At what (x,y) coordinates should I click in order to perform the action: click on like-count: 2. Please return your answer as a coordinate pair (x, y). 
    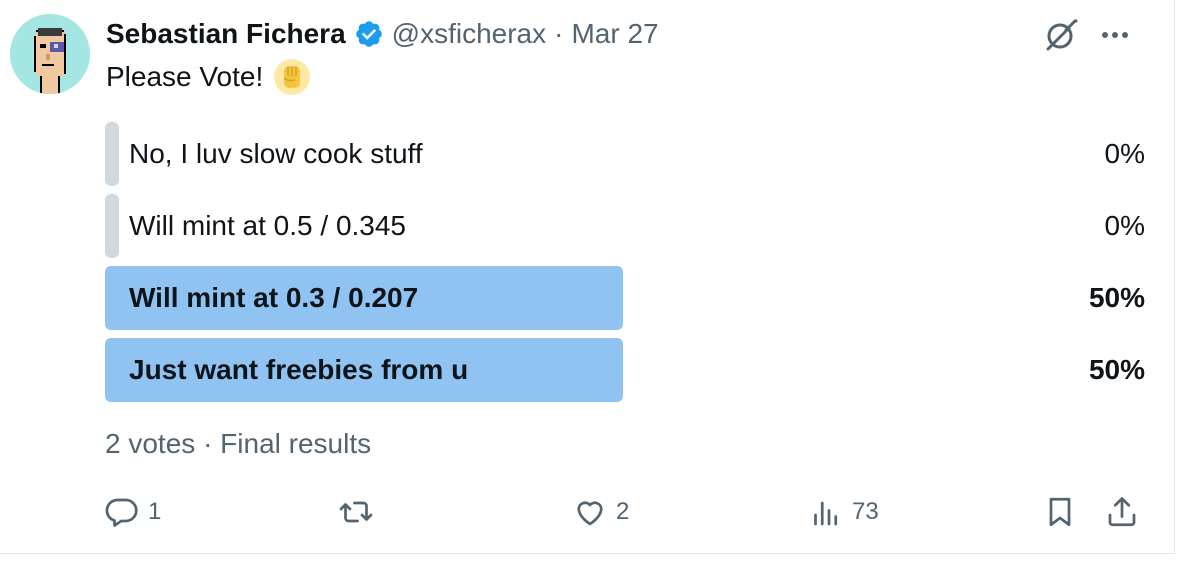
    Looking at the image, I should click on (623, 511).